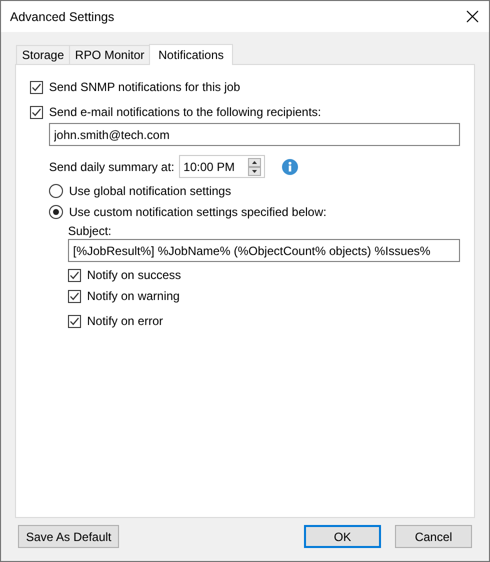 This screenshot has width=490, height=562. Describe the element at coordinates (254, 134) in the screenshot. I see `recipients-field: john.smith@tech.com` at that location.